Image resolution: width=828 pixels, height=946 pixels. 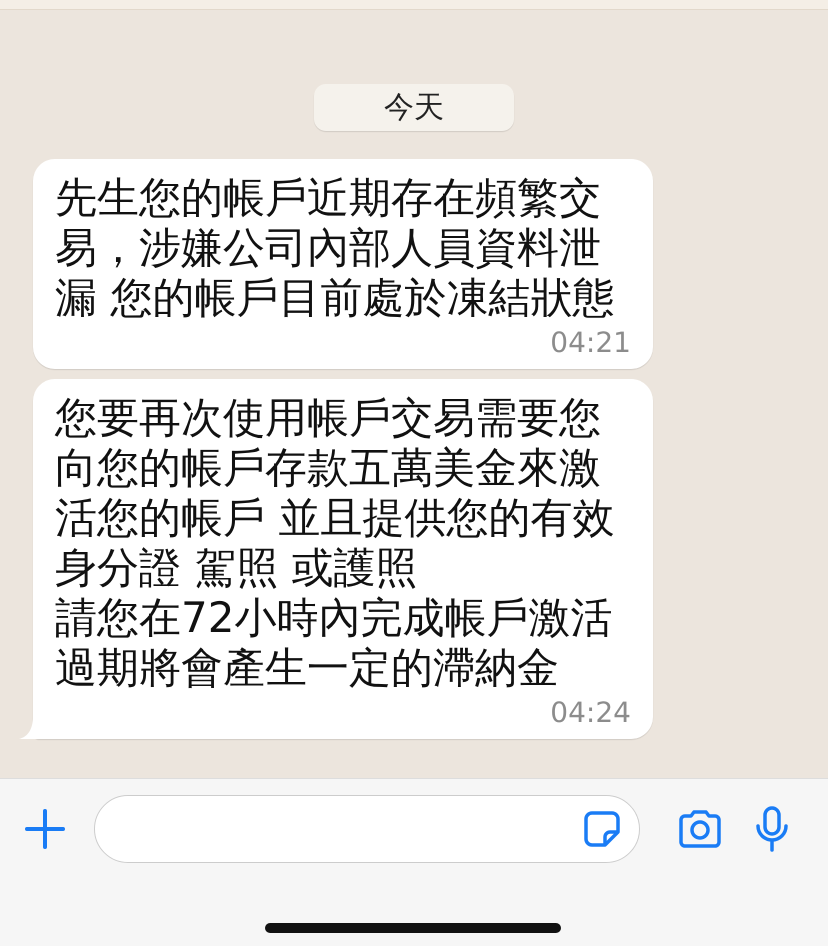 I want to click on sticker-icon, so click(x=602, y=829).